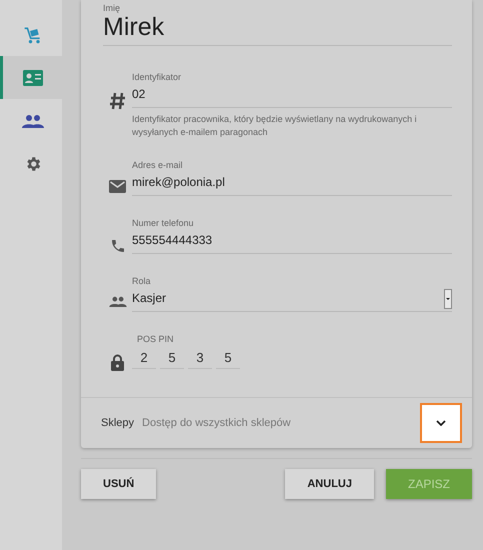  Describe the element at coordinates (275, 125) in the screenshot. I see `help-text: Identyfikator pracownika, który będzie wyświetlany na wydrukowanych i wysyłanych e-mailem paragonach` at that location.